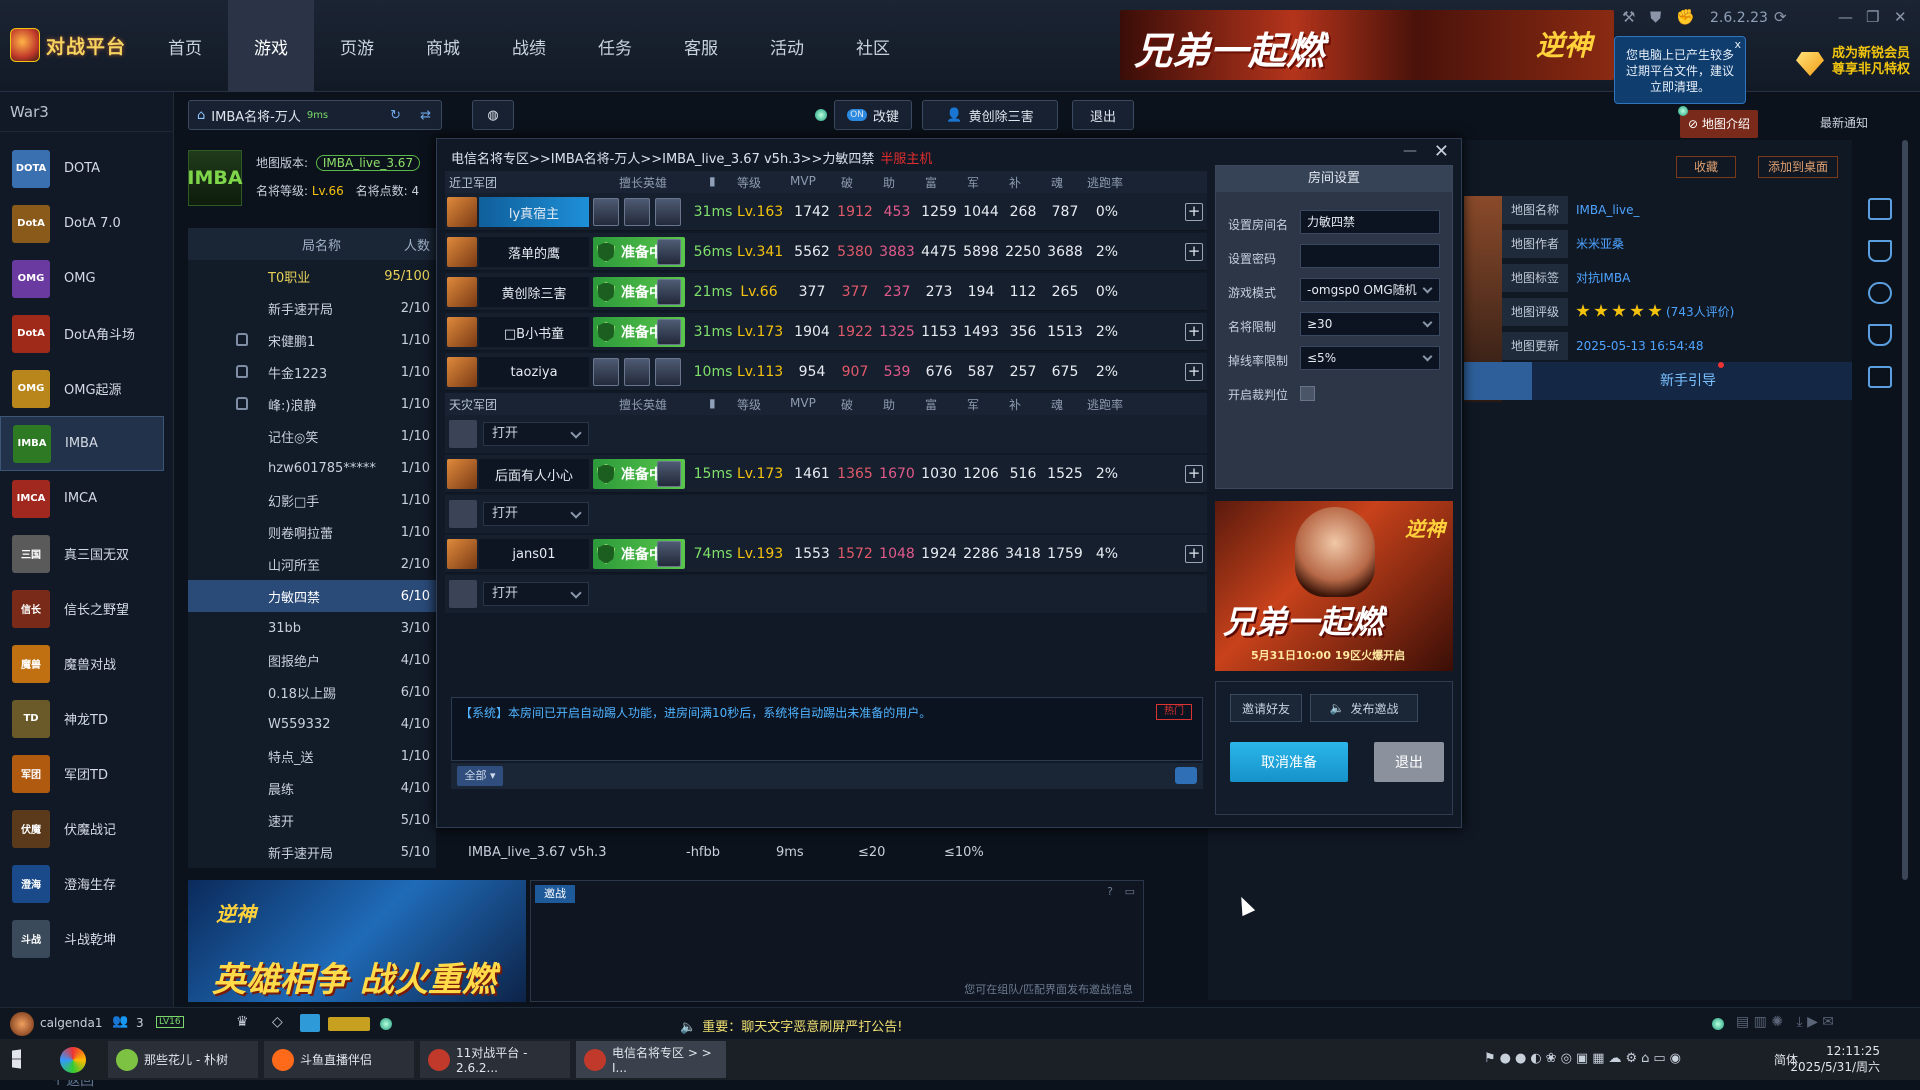 Image resolution: width=1920 pixels, height=1090 pixels. What do you see at coordinates (1409, 762) in the screenshot?
I see `room-exit-button: 退出` at bounding box center [1409, 762].